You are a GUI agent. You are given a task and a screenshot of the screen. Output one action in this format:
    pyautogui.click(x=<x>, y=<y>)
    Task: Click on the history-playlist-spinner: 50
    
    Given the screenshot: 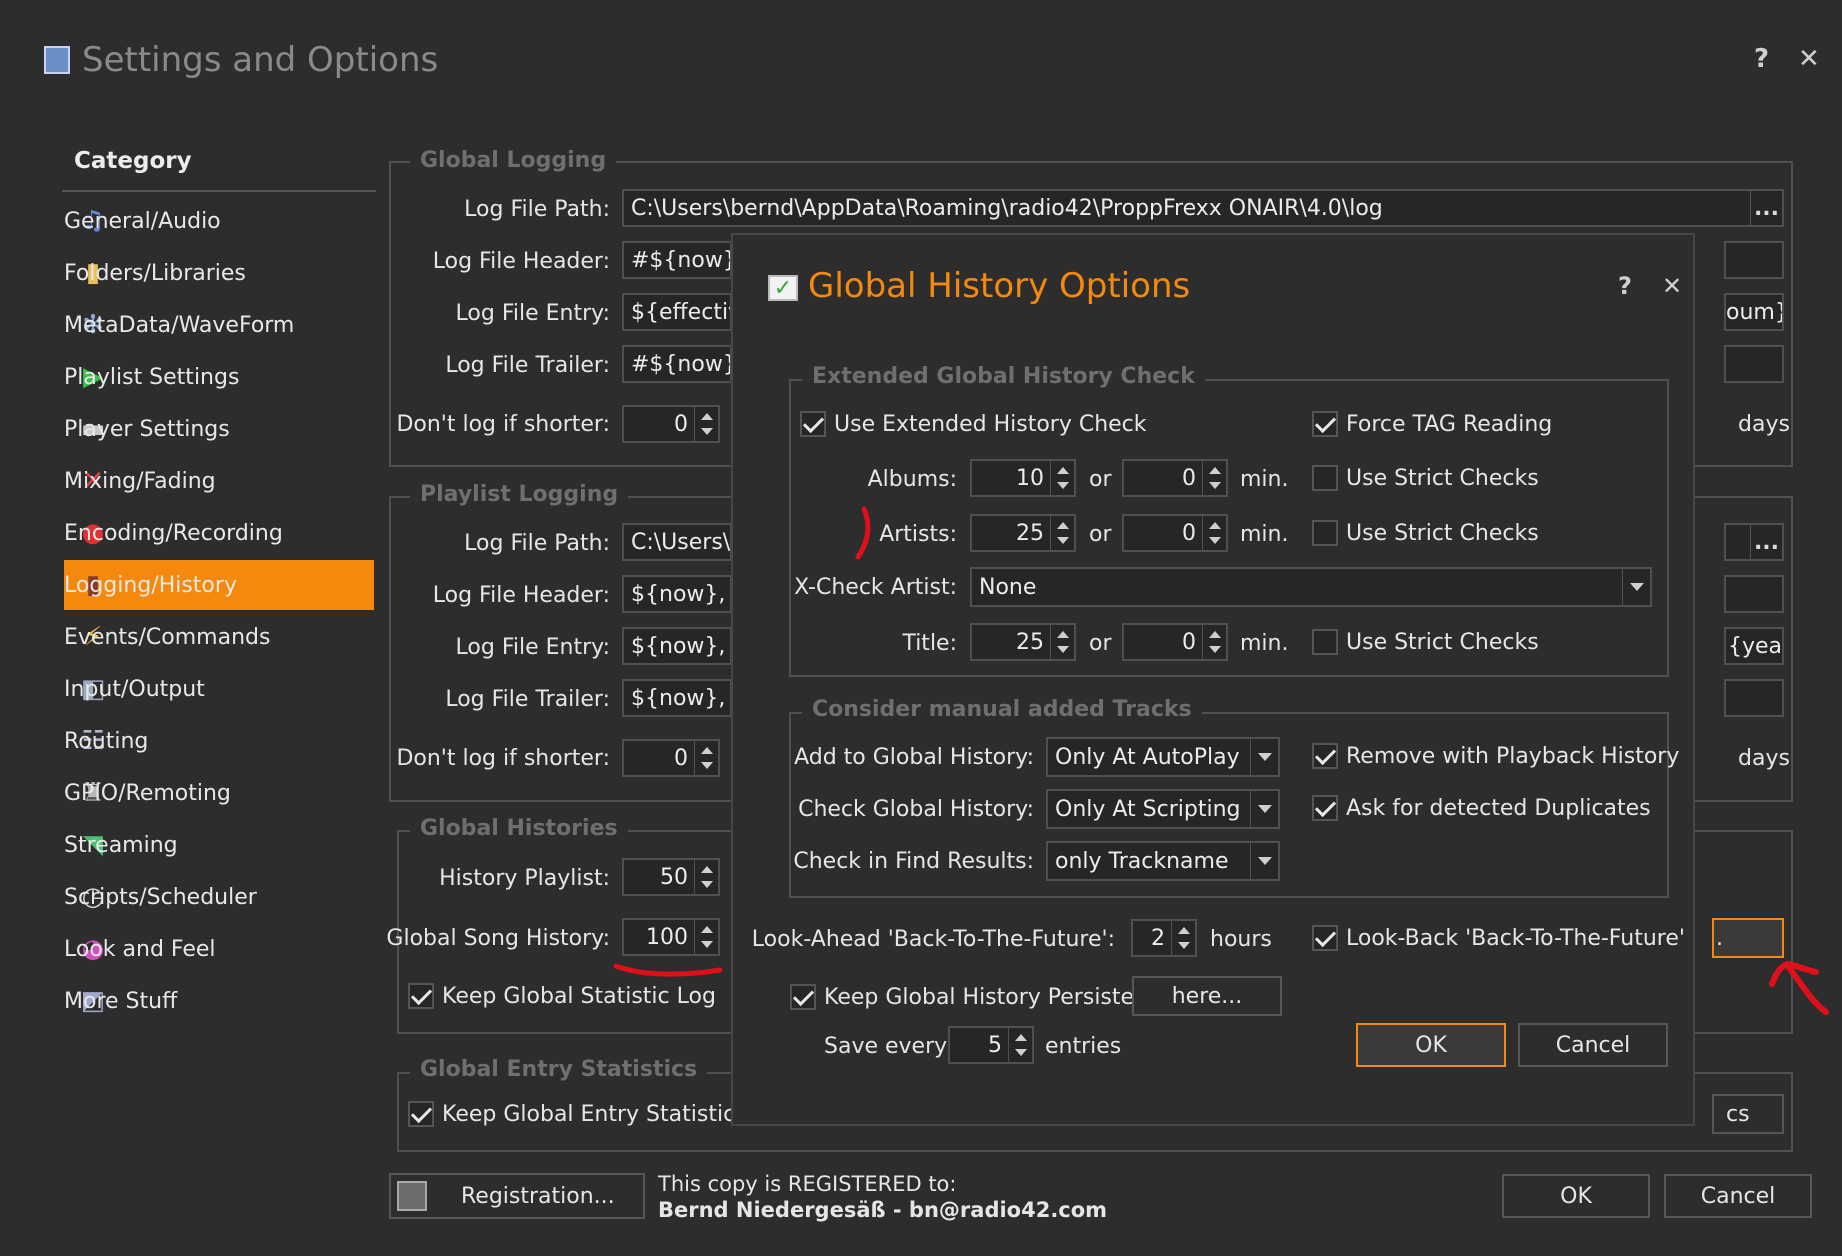 What is the action you would take?
    pyautogui.click(x=671, y=877)
    